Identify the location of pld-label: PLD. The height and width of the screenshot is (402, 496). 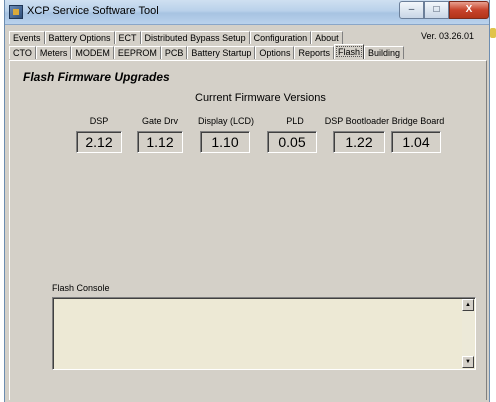
(295, 121).